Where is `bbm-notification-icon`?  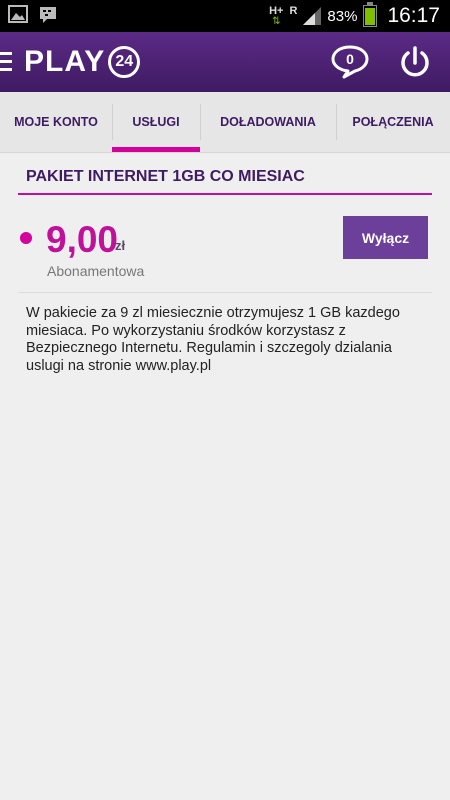 bbm-notification-icon is located at coordinates (48, 15).